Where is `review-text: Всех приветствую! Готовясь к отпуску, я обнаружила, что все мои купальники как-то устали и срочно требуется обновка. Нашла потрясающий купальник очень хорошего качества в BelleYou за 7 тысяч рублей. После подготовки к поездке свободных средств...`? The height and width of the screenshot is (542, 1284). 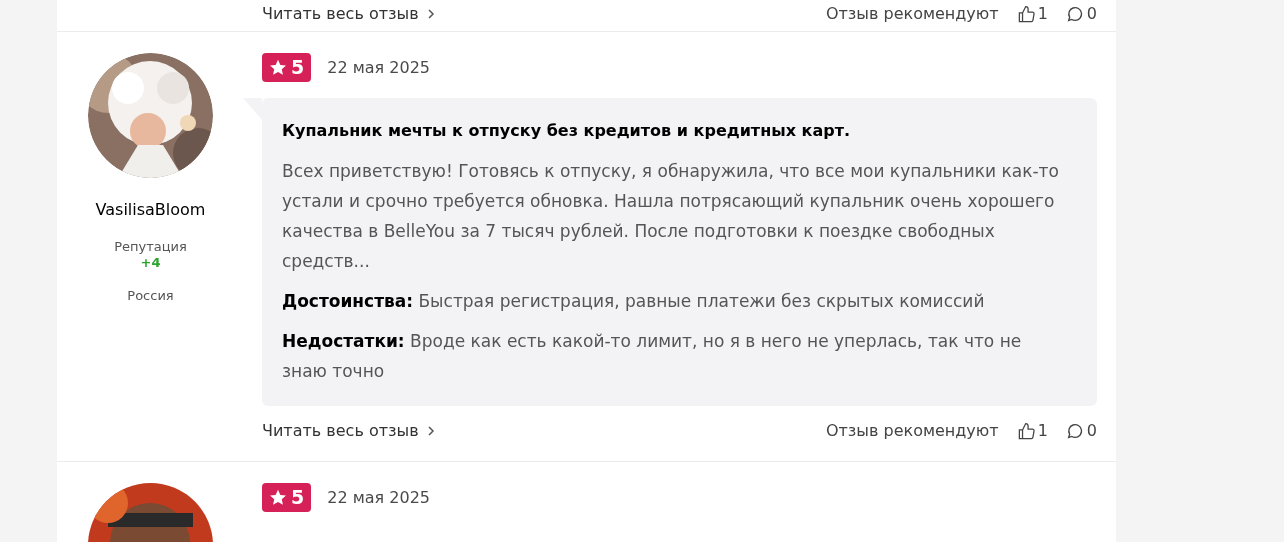
review-text: Всех приветствую! Готовясь к отпуску, я обнаружила, что все мои купальники как-то устали и срочно требуется обновка. Нашла потрясающий купальник очень хорошего качества в BelleYou за 7 тысяч рублей. После подготовки к поездке свободных средств... is located at coordinates (671, 216).